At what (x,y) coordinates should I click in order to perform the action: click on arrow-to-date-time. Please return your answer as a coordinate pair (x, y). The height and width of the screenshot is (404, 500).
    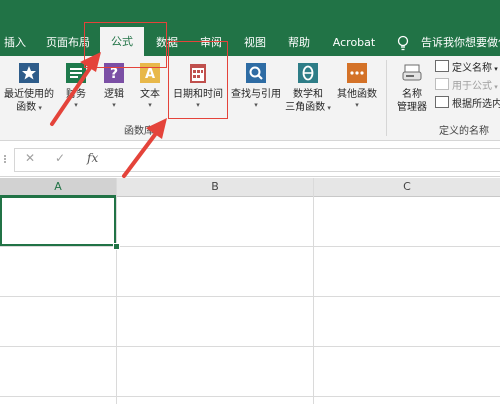
    Looking at the image, I should click on (144, 148).